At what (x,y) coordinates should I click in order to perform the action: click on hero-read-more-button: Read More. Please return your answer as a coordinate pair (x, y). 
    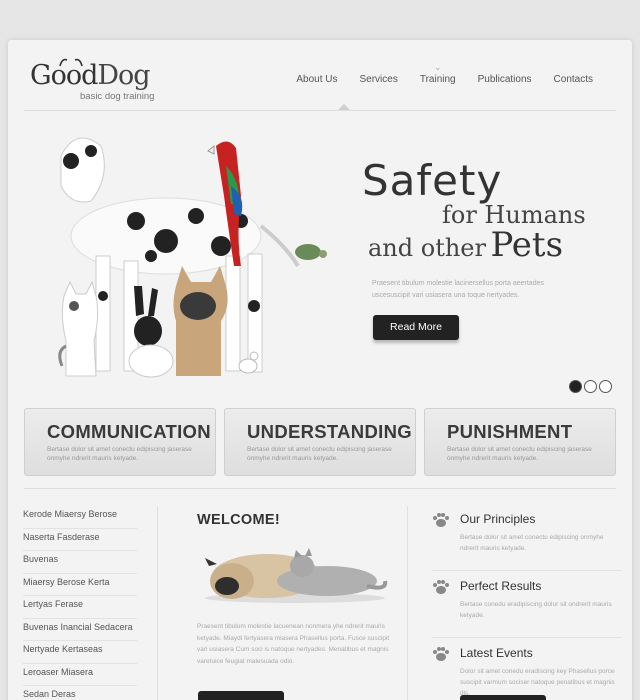
    Looking at the image, I should click on (416, 327).